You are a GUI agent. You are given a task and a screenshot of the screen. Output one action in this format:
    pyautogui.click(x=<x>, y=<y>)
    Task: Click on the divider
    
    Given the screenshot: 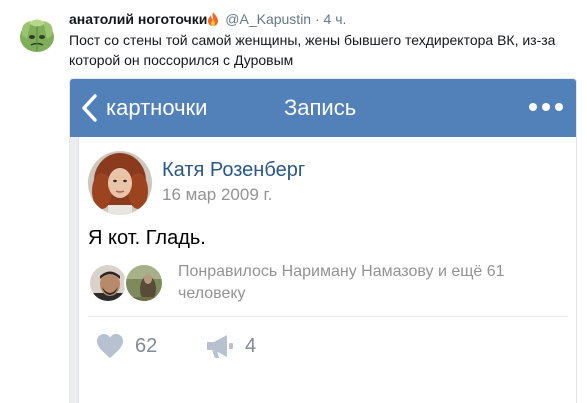 What is the action you would take?
    pyautogui.click(x=328, y=316)
    